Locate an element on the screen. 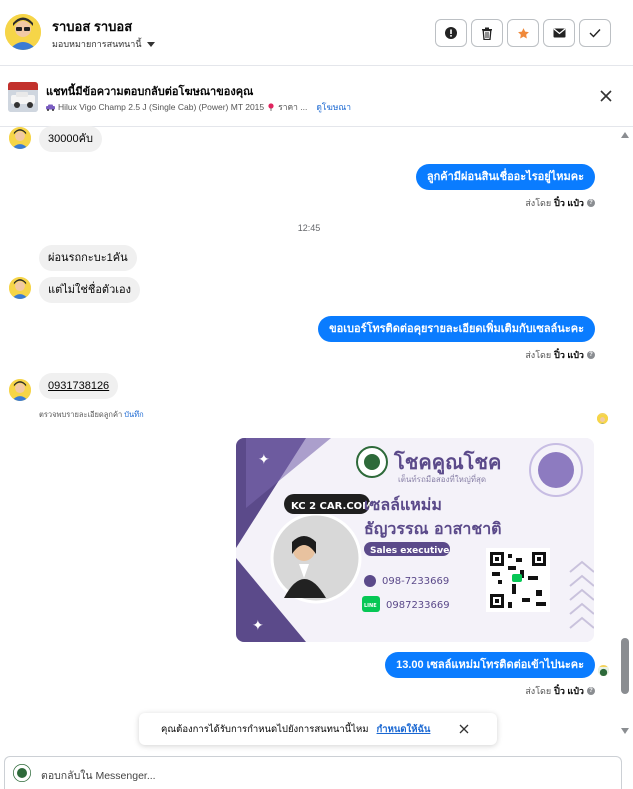  mark-unread-button is located at coordinates (559, 33).